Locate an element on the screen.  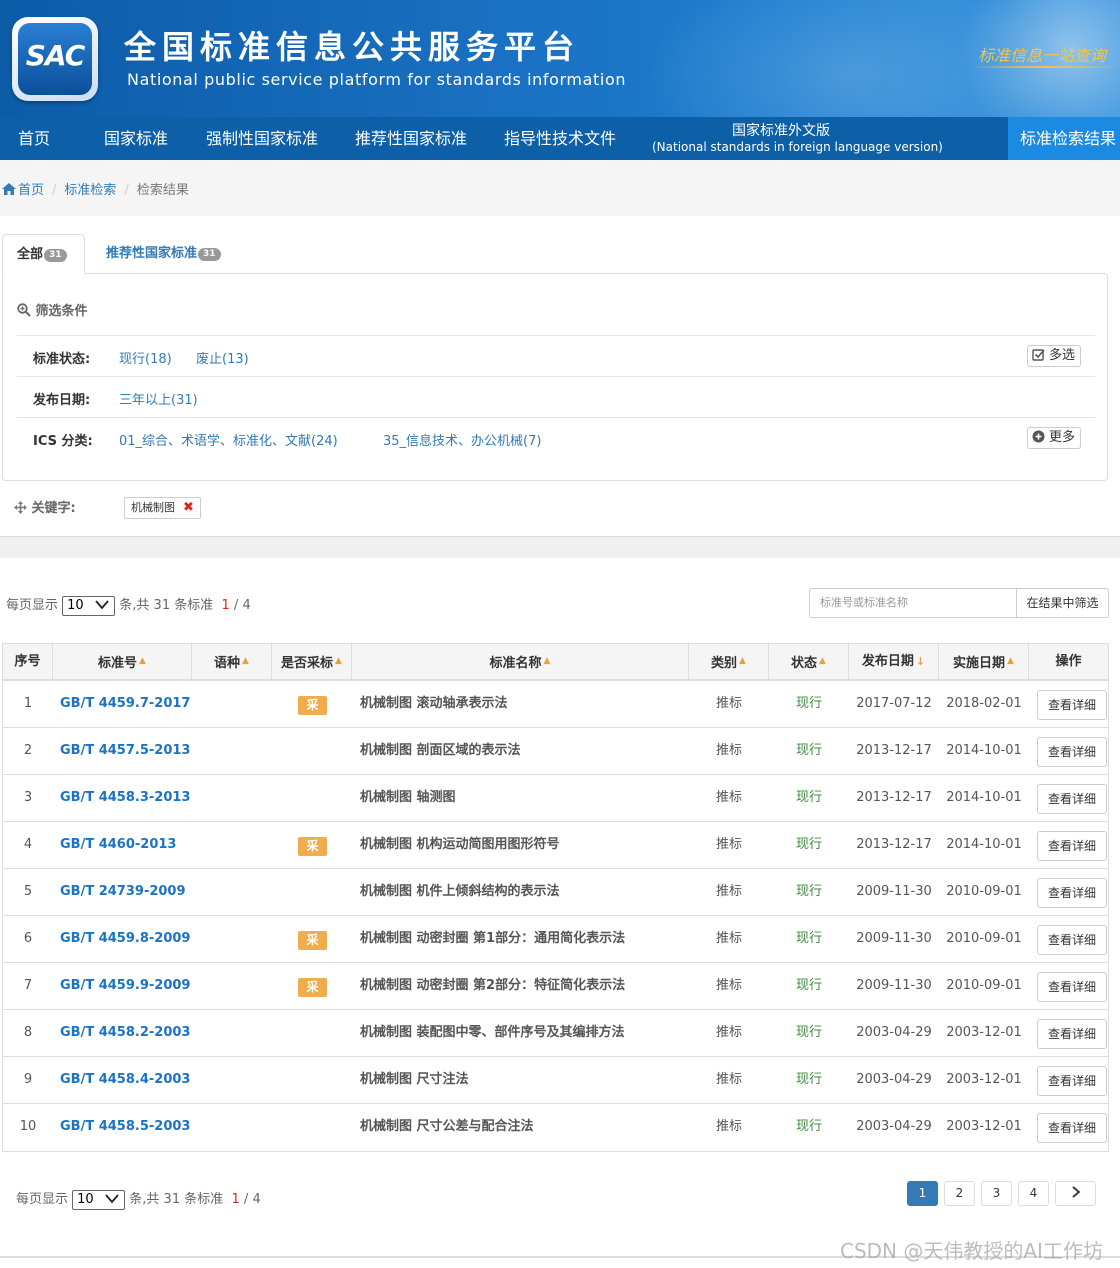
nav-item-home: 首页 is located at coordinates (34, 138).